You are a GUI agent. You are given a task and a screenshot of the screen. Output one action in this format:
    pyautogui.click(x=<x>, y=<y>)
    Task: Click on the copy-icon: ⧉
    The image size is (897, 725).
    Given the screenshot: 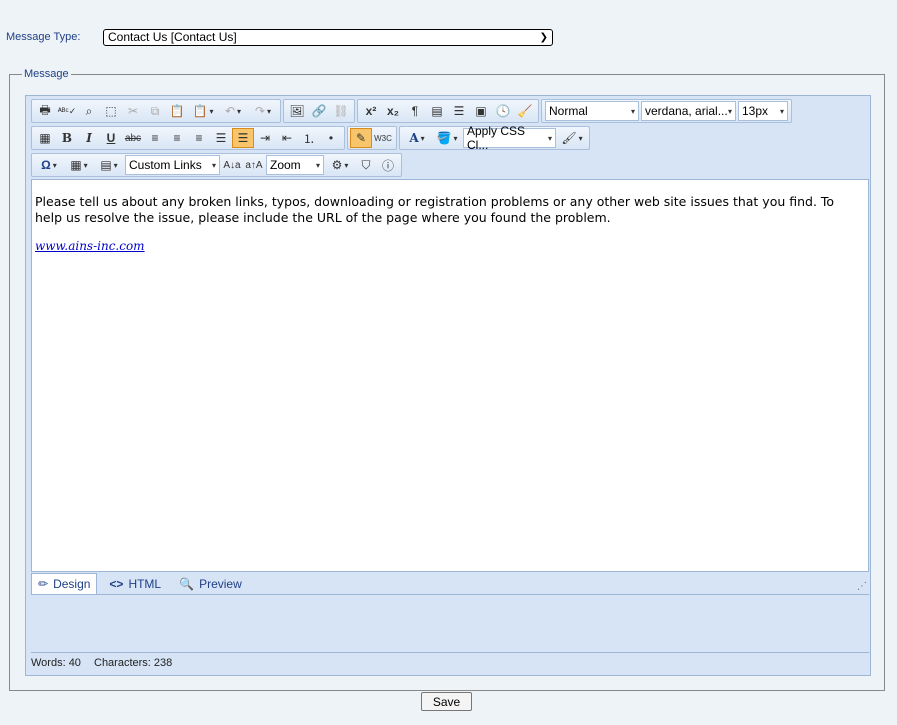 What is the action you would take?
    pyautogui.click(x=155, y=111)
    